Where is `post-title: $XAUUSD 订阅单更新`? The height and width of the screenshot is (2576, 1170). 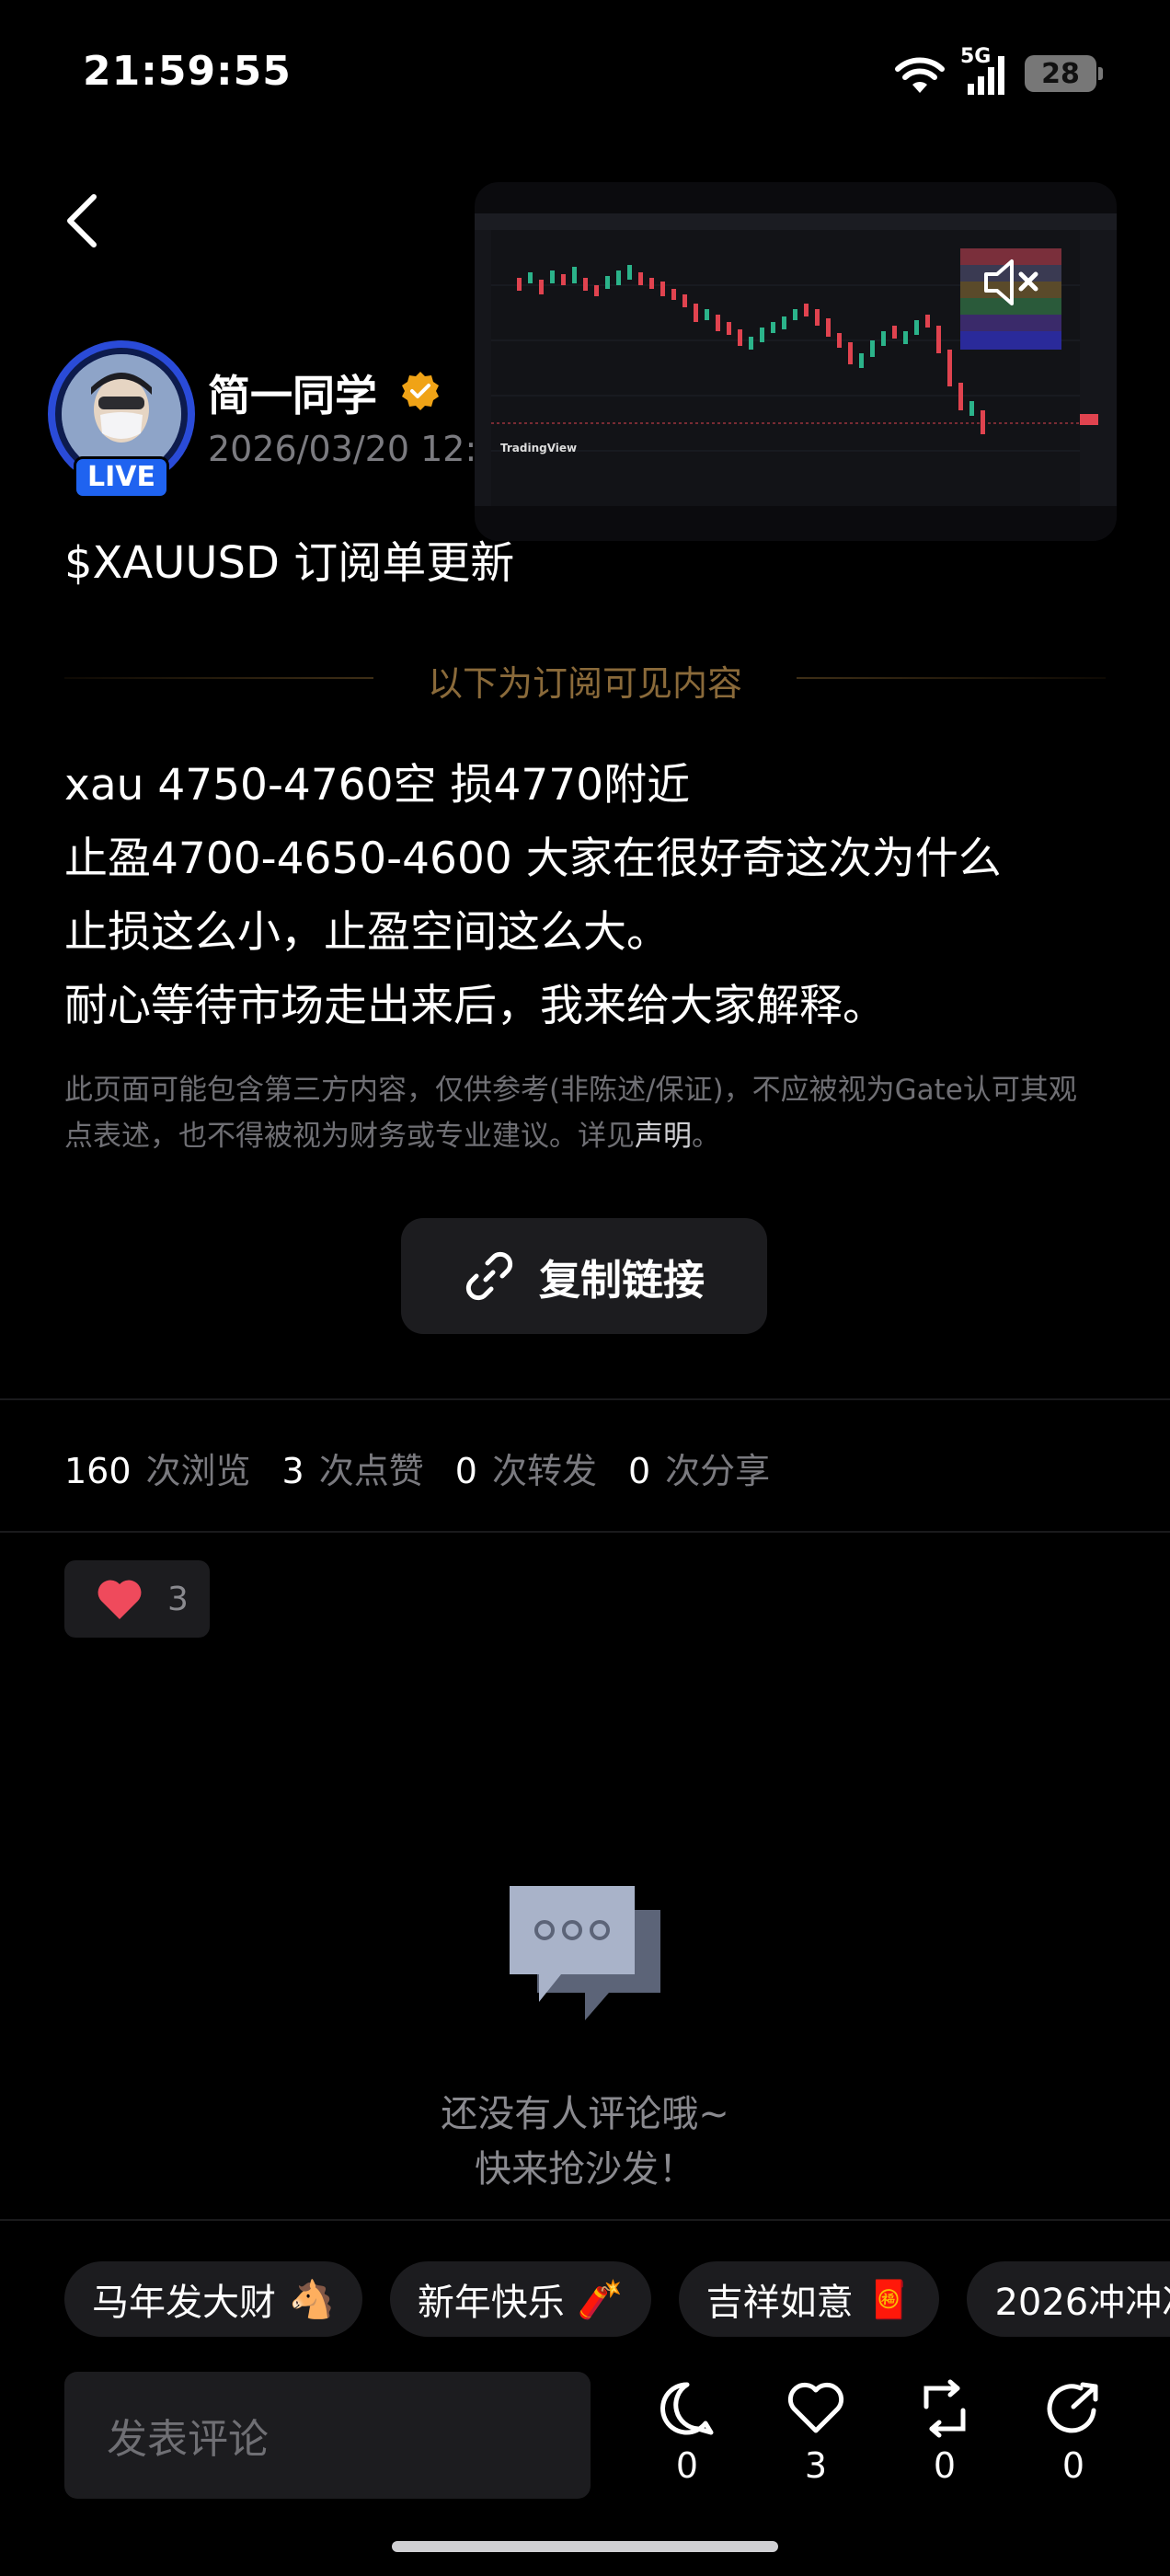
post-title: $XAUUSD 订阅单更新 is located at coordinates (289, 563).